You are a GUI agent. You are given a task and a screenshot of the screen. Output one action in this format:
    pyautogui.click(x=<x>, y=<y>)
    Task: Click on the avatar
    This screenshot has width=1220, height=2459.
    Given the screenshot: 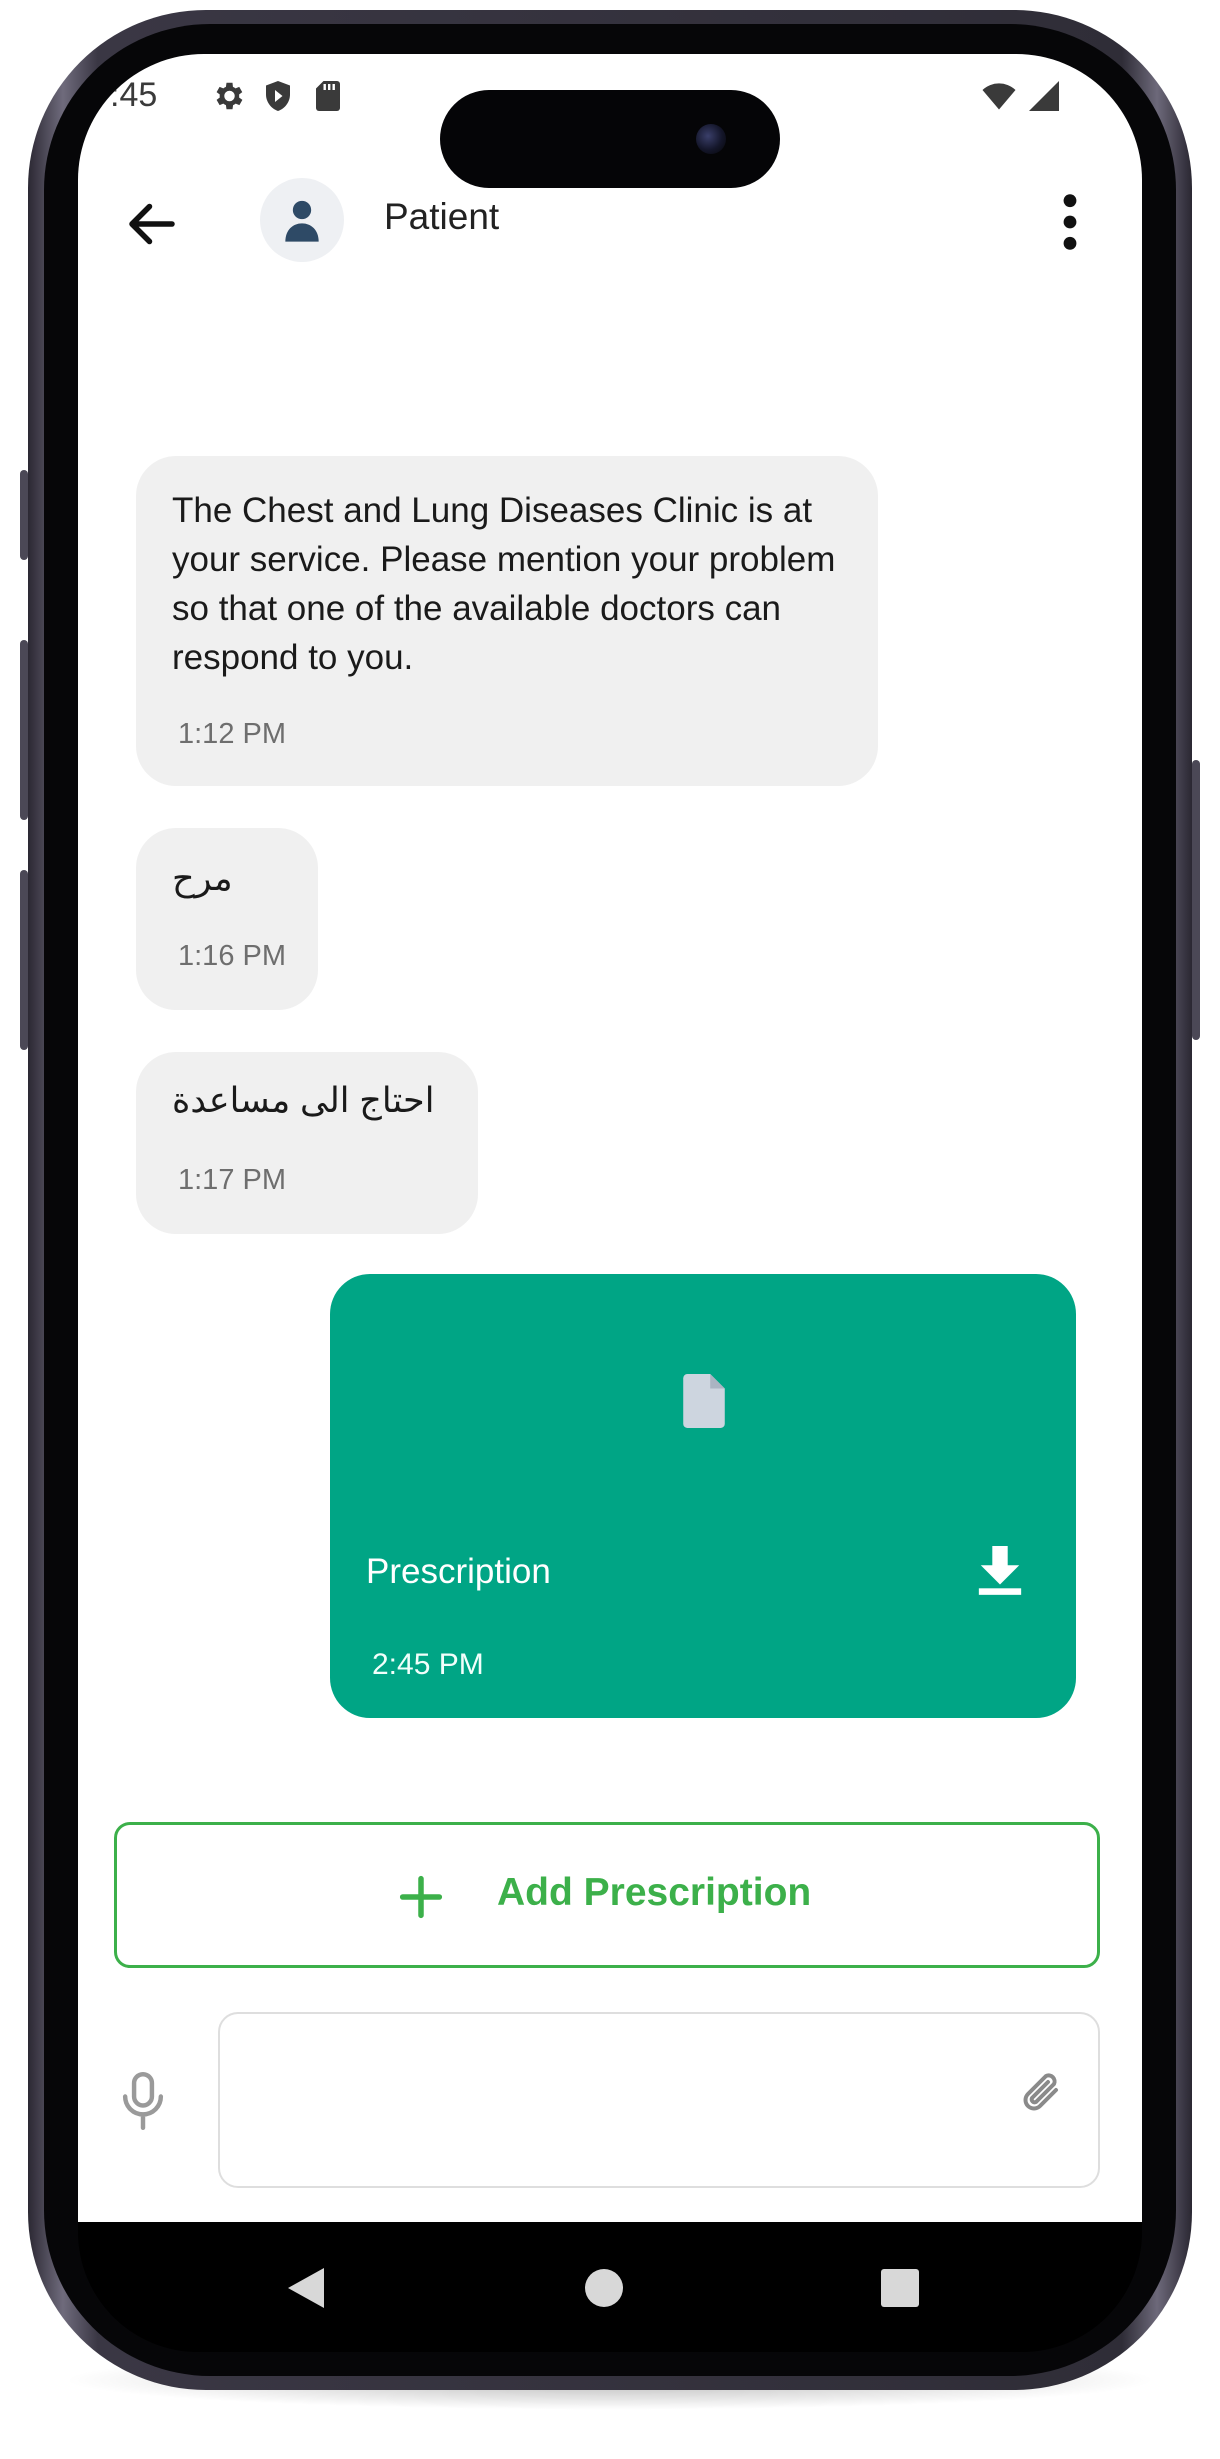 What is the action you would take?
    pyautogui.click(x=302, y=220)
    